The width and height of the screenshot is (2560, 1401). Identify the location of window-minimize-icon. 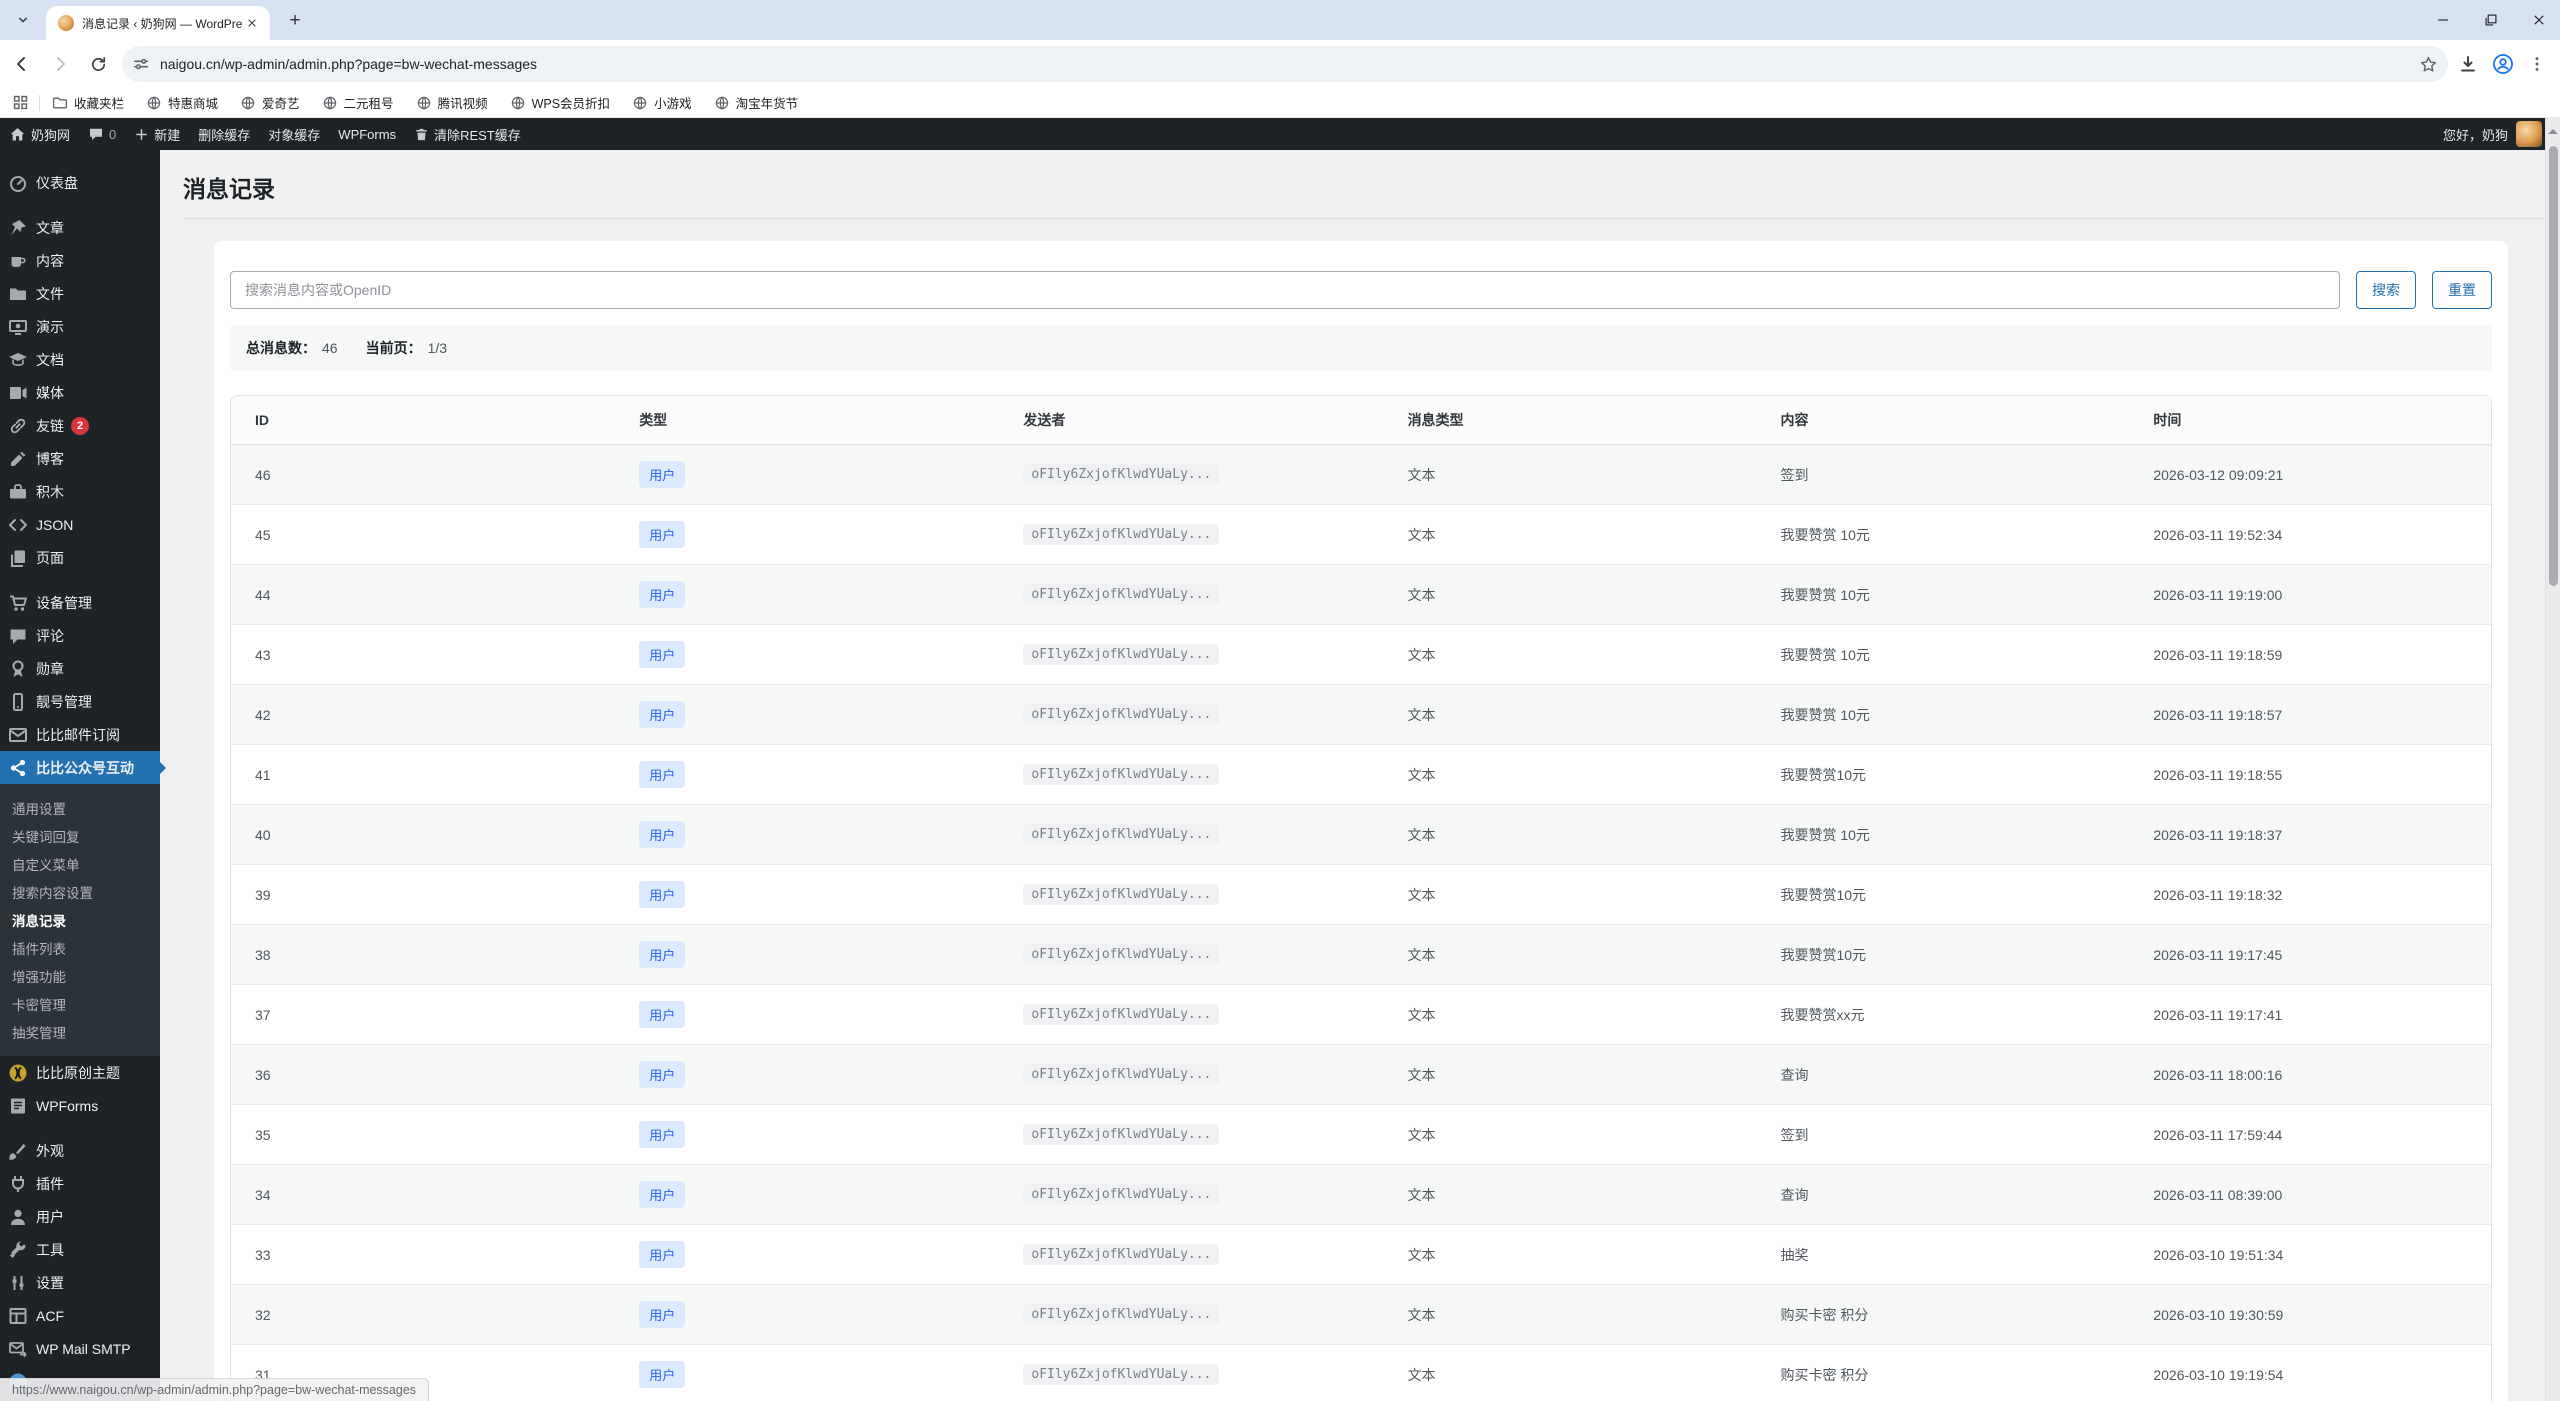
(2443, 20).